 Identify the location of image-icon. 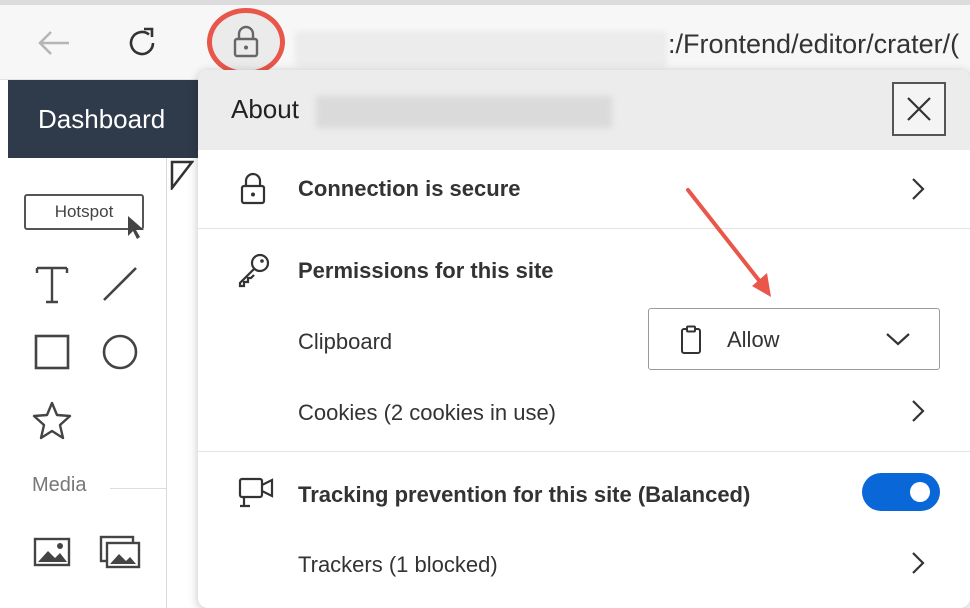
(52, 552).